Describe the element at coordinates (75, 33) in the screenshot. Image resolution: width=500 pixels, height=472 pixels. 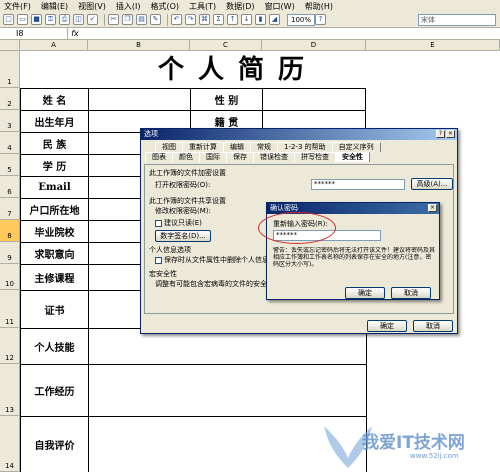
I see `fx-icon: fx` at that location.